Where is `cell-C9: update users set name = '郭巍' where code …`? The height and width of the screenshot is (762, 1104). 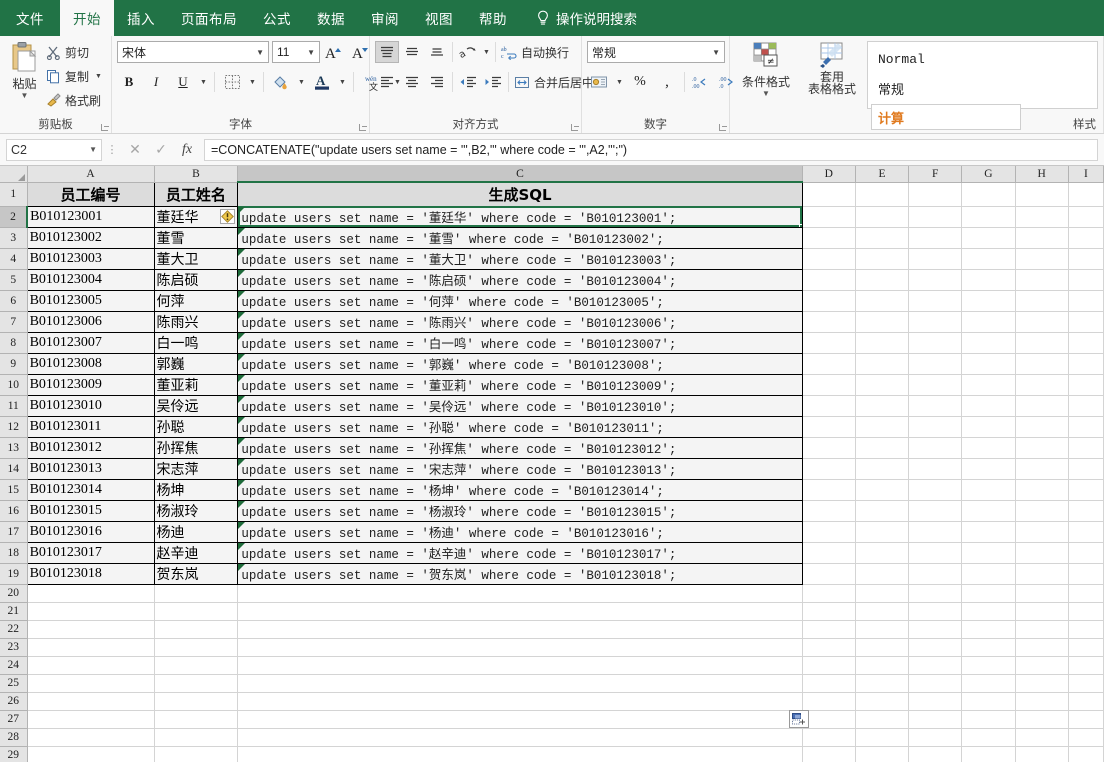
cell-C9: update users set name = '郭巍' where code … is located at coordinates (520, 363).